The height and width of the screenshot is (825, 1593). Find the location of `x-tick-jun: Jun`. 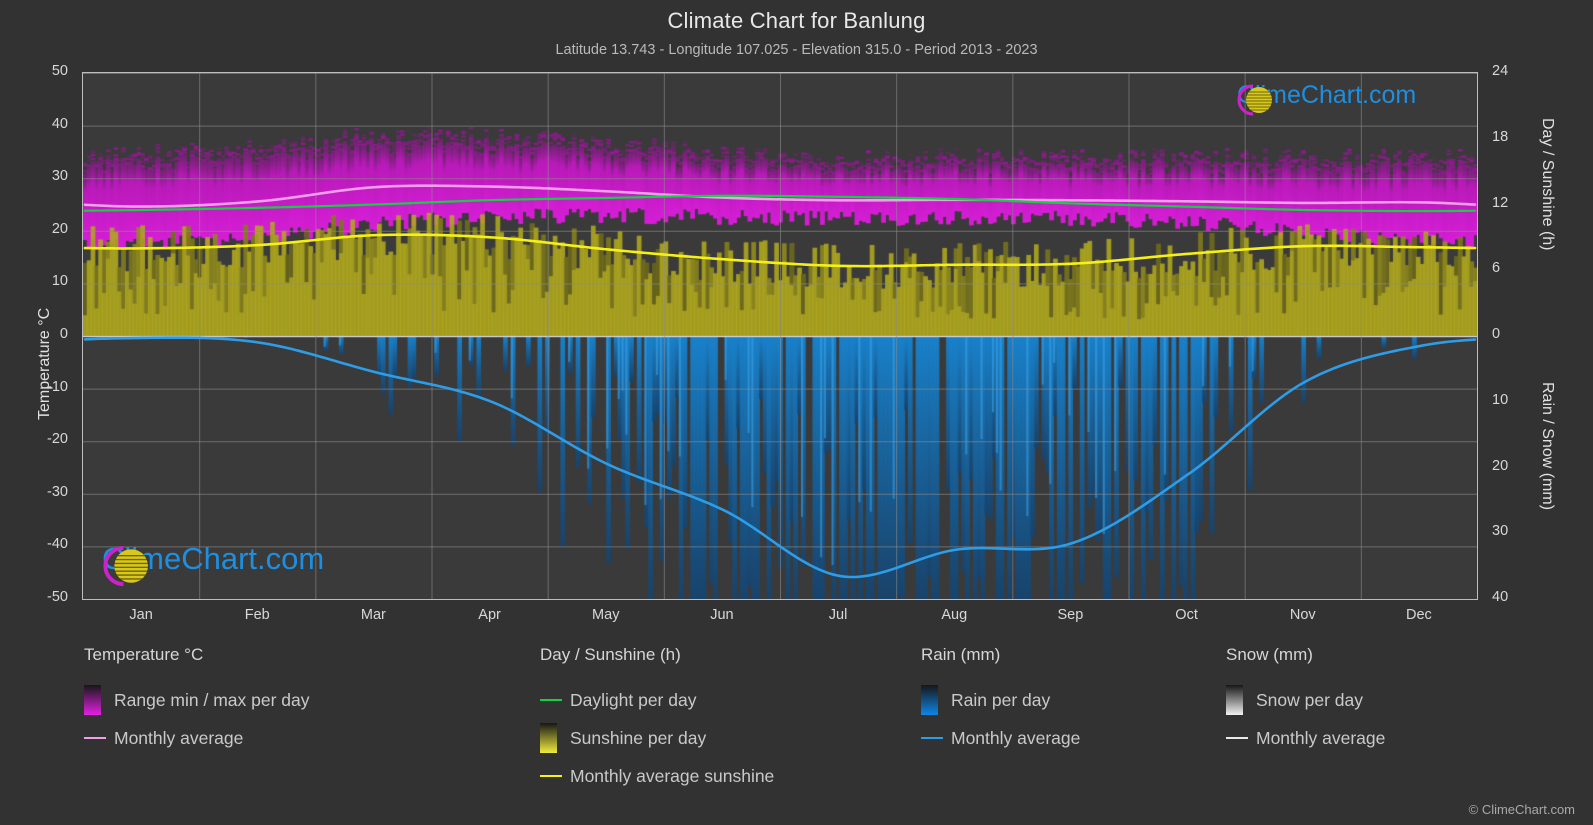

x-tick-jun: Jun is located at coordinates (722, 615).